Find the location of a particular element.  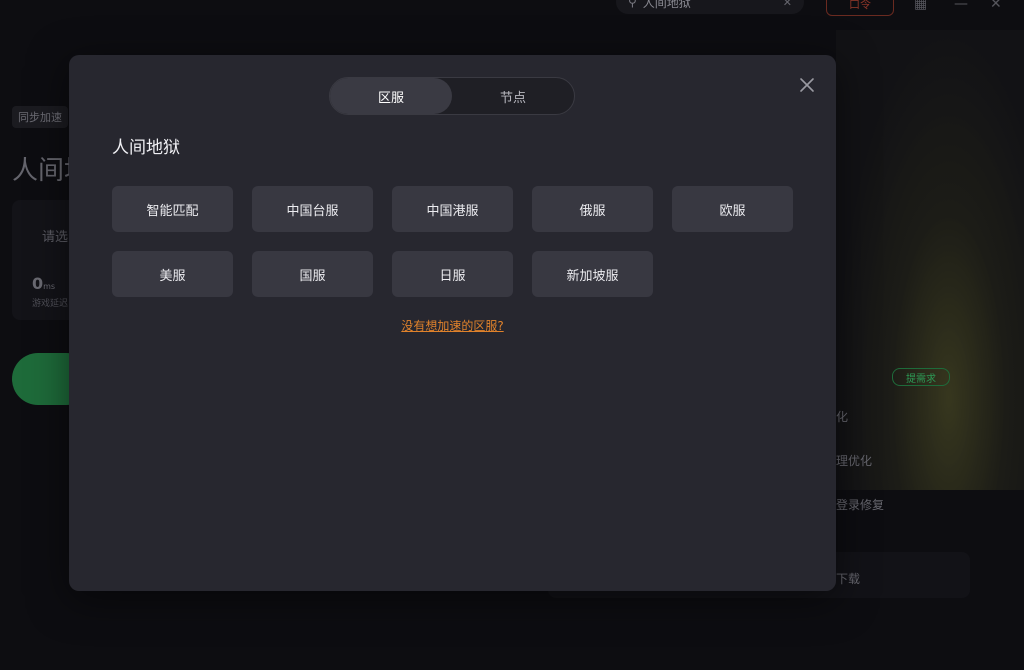

server-button-hongkong: 中国港服 is located at coordinates (452, 209).